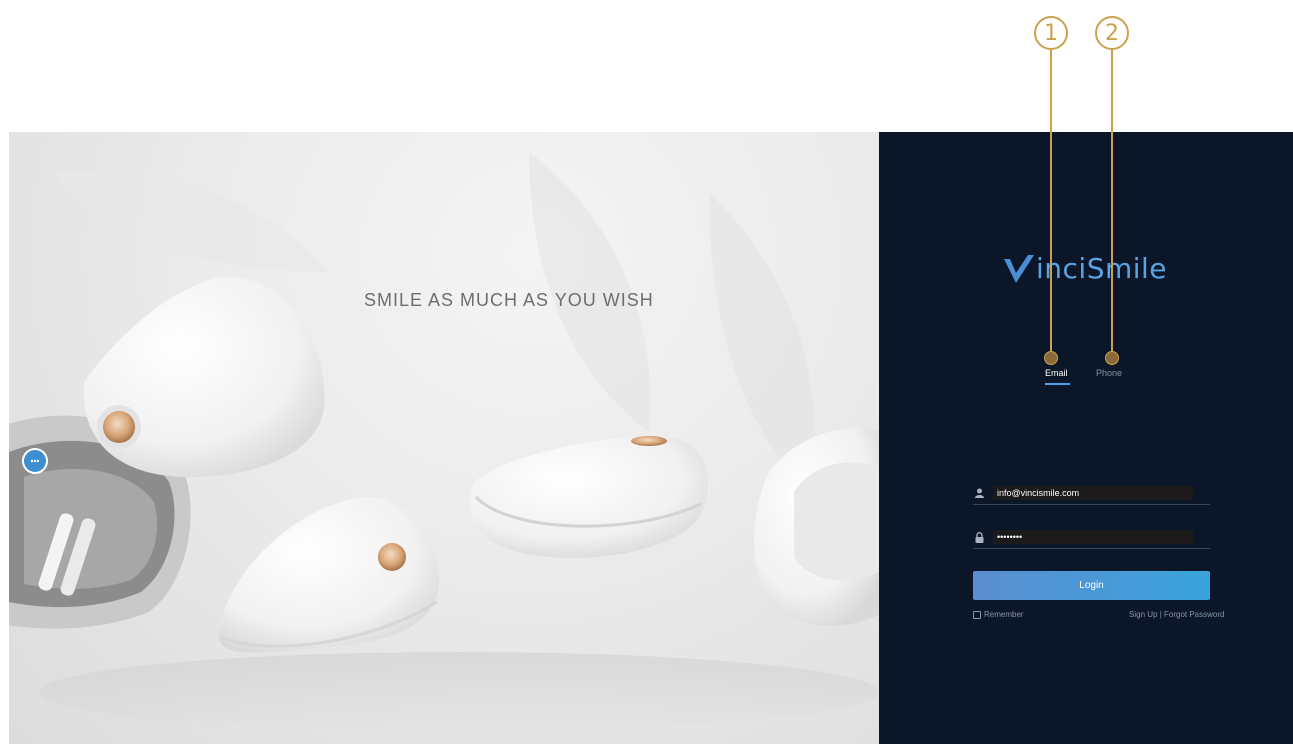  I want to click on chat-ellipsis-icon, so click(35, 461).